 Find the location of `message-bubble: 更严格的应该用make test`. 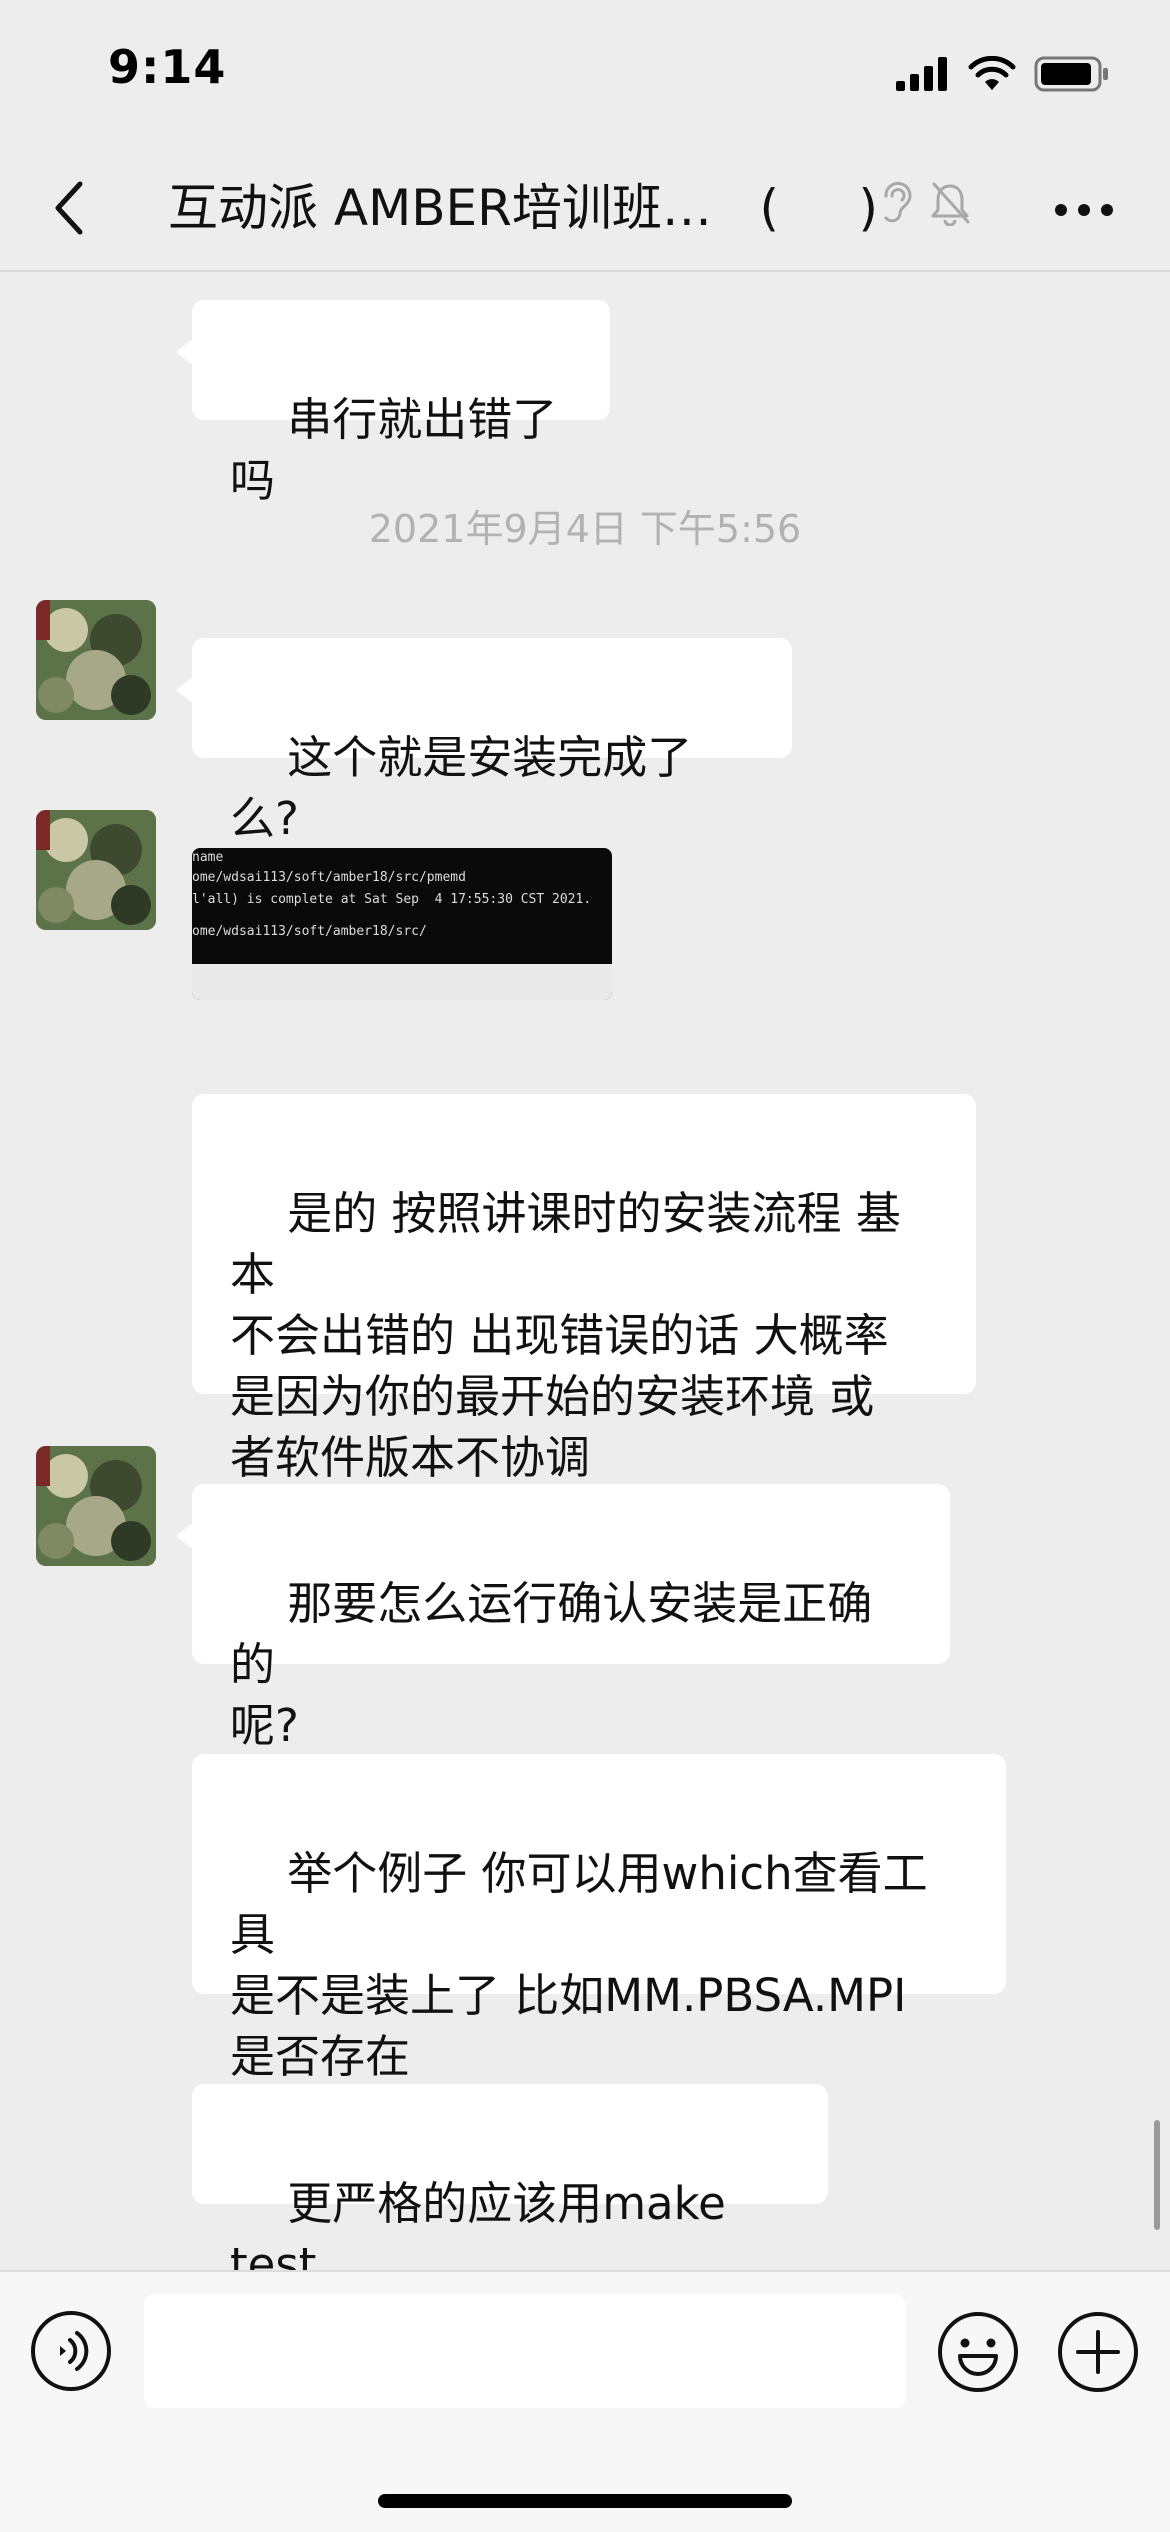

message-bubble: 更严格的应该用make test is located at coordinates (510, 2177).